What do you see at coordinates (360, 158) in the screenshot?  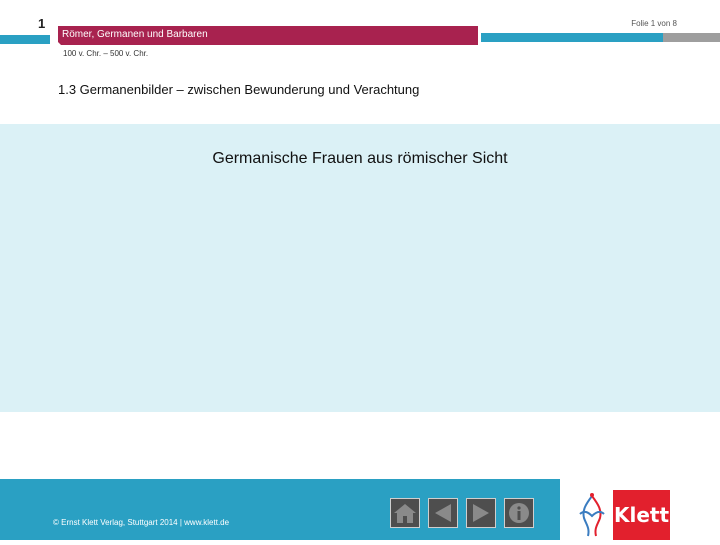 I see `content-title: Germanische Frauen aus römischer Sicht` at bounding box center [360, 158].